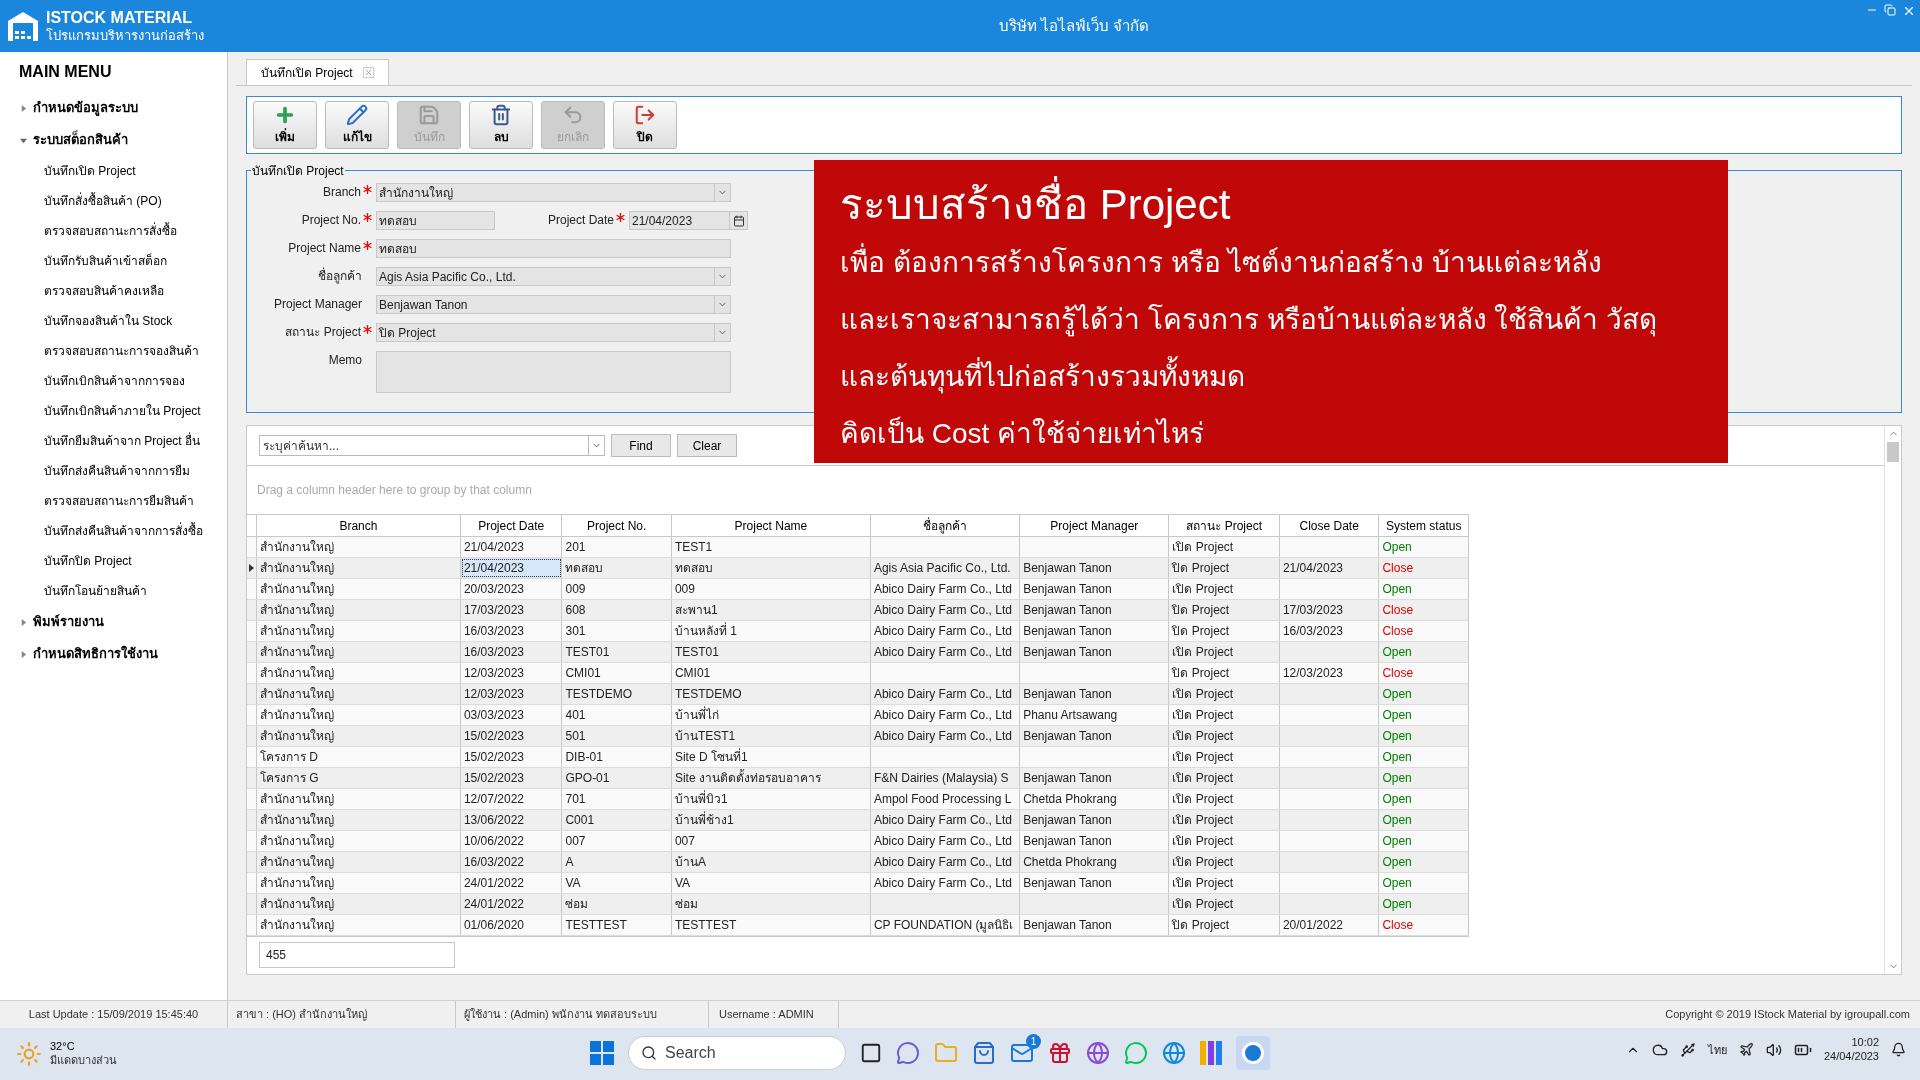  Describe the element at coordinates (302, 1015) in the screenshot. I see `branch-text: สาขา : (HO) สำนักงานใหญ่` at that location.